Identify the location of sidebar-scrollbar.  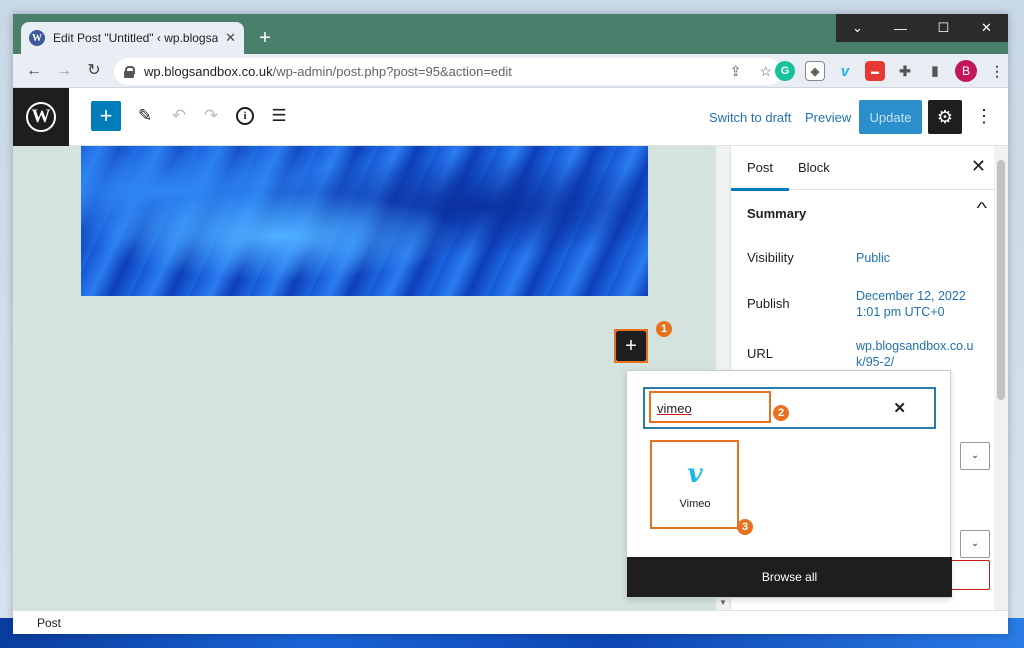
(1001, 378).